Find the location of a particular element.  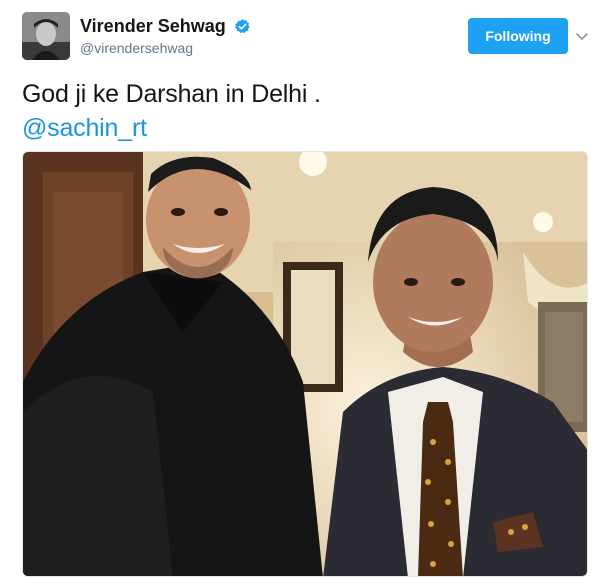

tweet-text: God ji ke Darshan in Delhi . @sachin_rt is located at coordinates (302, 111).